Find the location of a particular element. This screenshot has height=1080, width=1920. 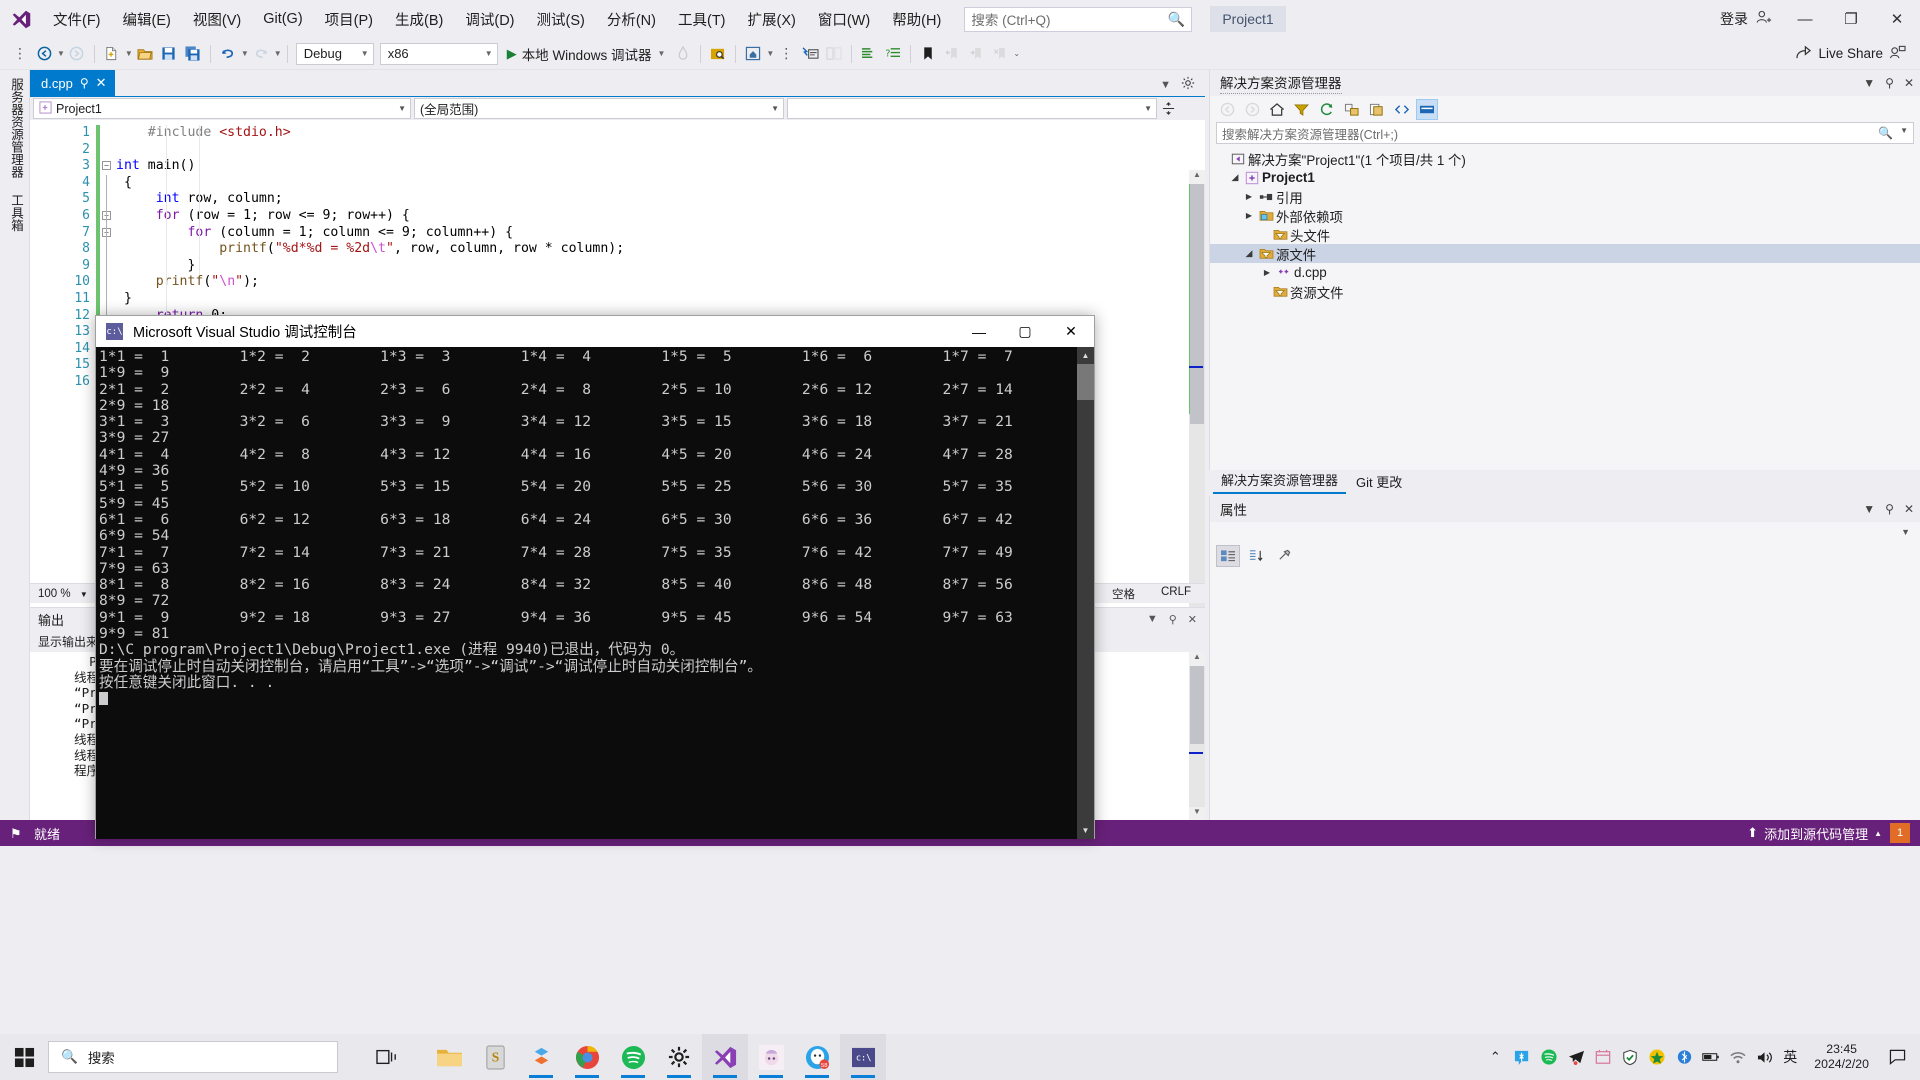

tray-expand-chevron-icon: ⌃ is located at coordinates (1495, 1057).